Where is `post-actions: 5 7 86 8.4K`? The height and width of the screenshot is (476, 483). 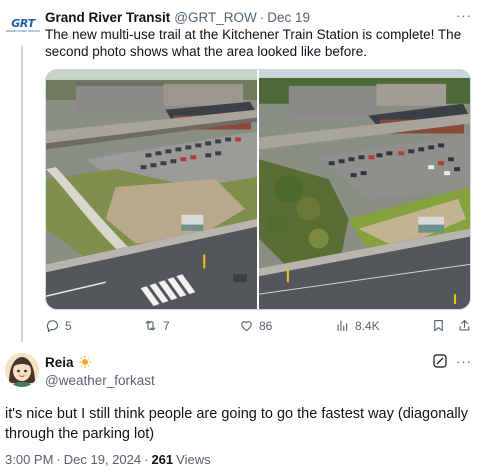 post-actions: 5 7 86 8.4K is located at coordinates (260, 327).